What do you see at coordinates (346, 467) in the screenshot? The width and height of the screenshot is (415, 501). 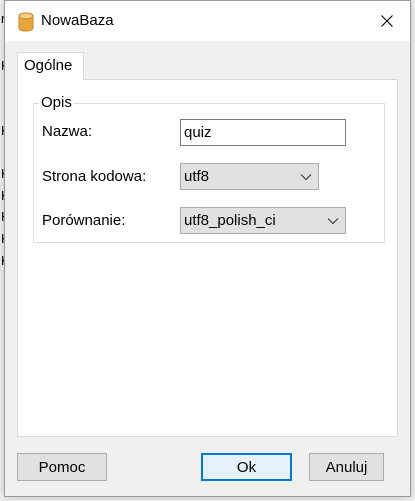 I see `cancel-button: Anuluj` at bounding box center [346, 467].